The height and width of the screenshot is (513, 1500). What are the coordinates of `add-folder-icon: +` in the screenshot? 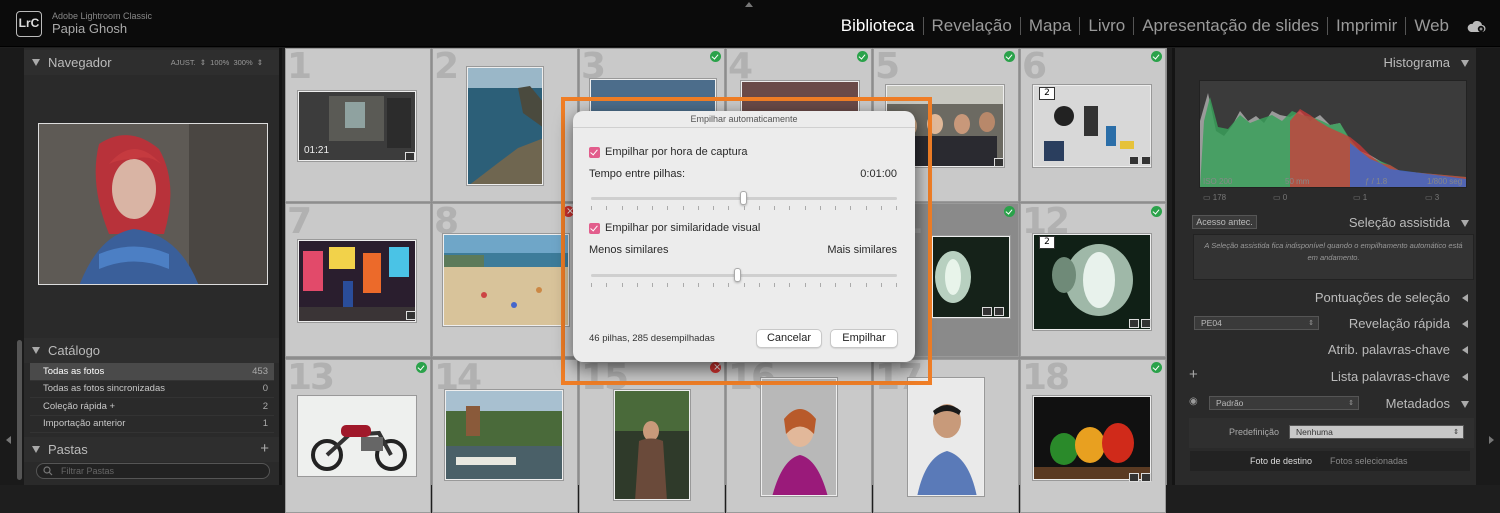 It's located at (264, 448).